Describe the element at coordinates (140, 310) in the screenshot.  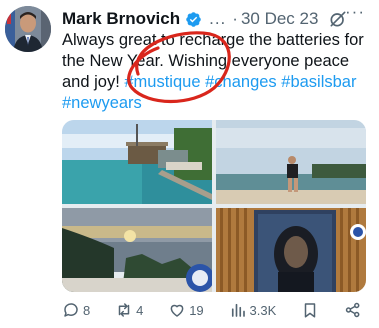
I see `repost-count: 4` at that location.